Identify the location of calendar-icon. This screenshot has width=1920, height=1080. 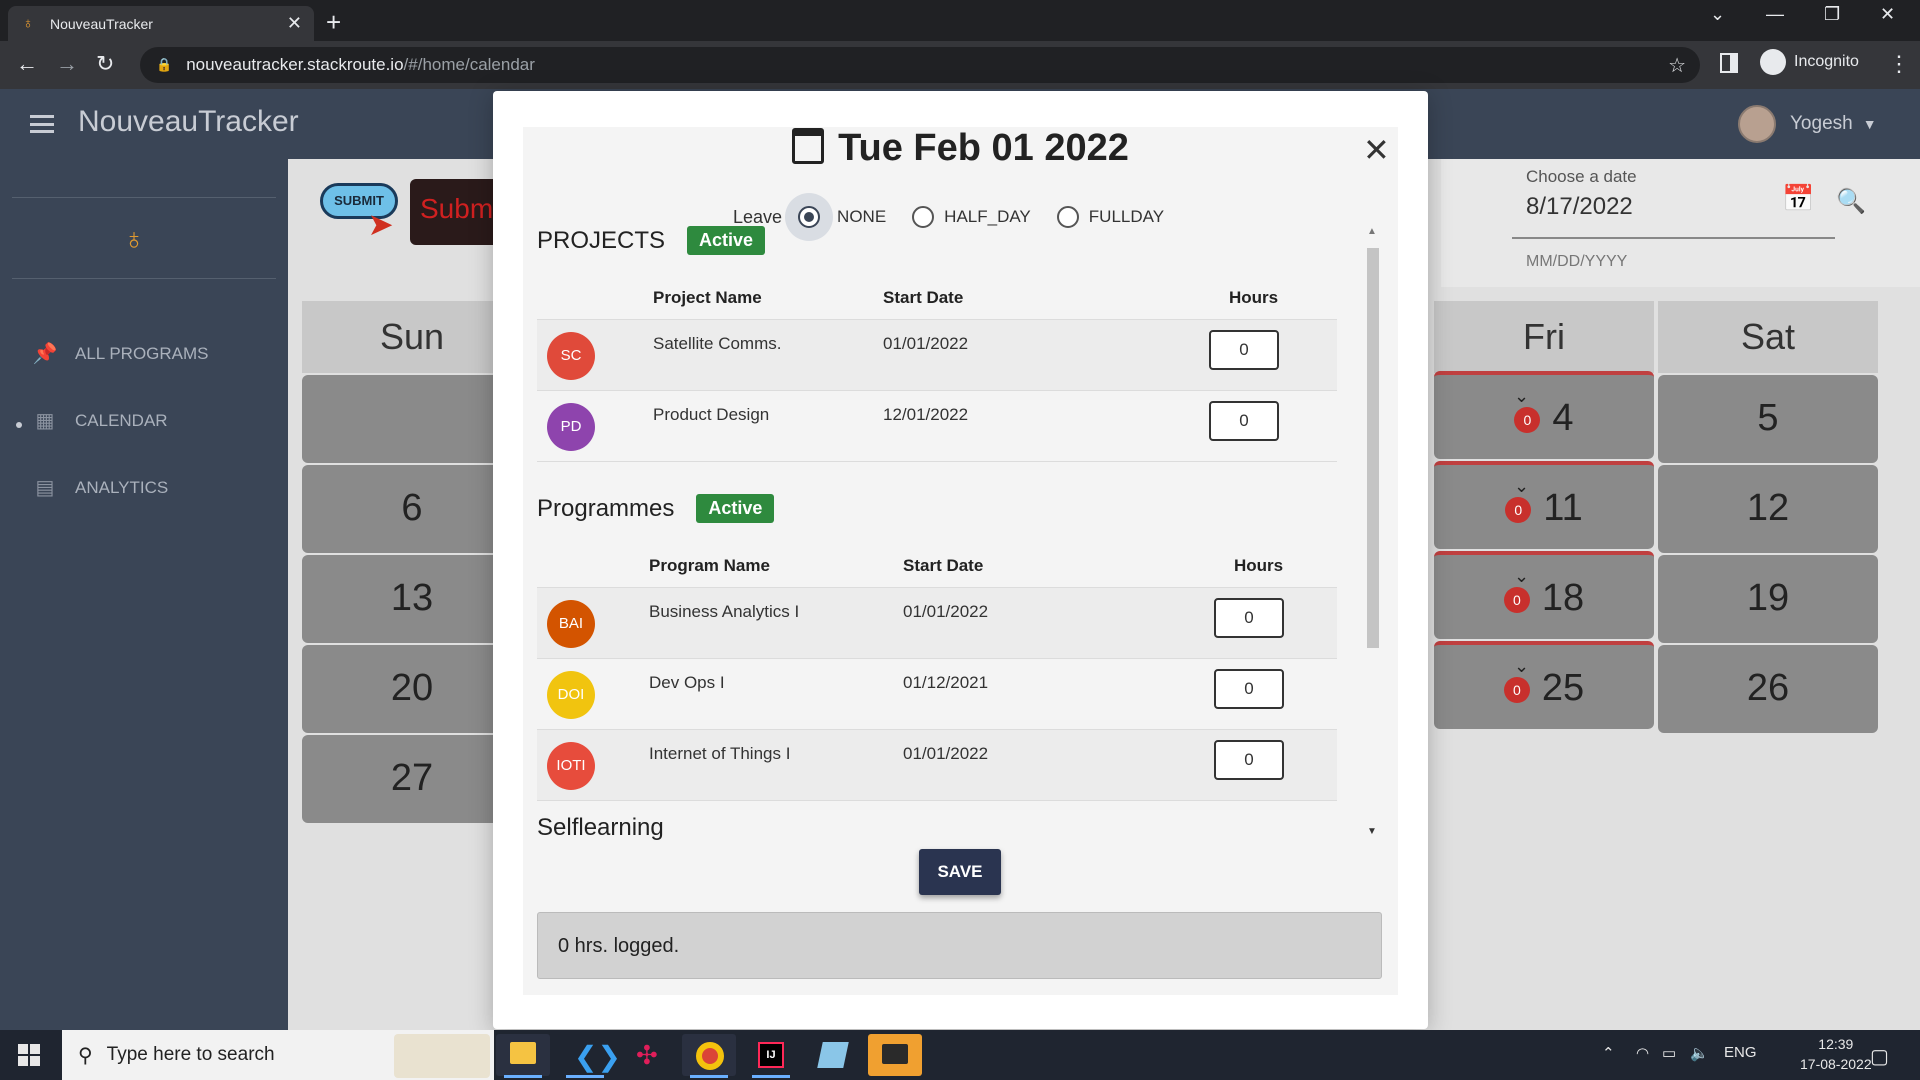
(808, 146).